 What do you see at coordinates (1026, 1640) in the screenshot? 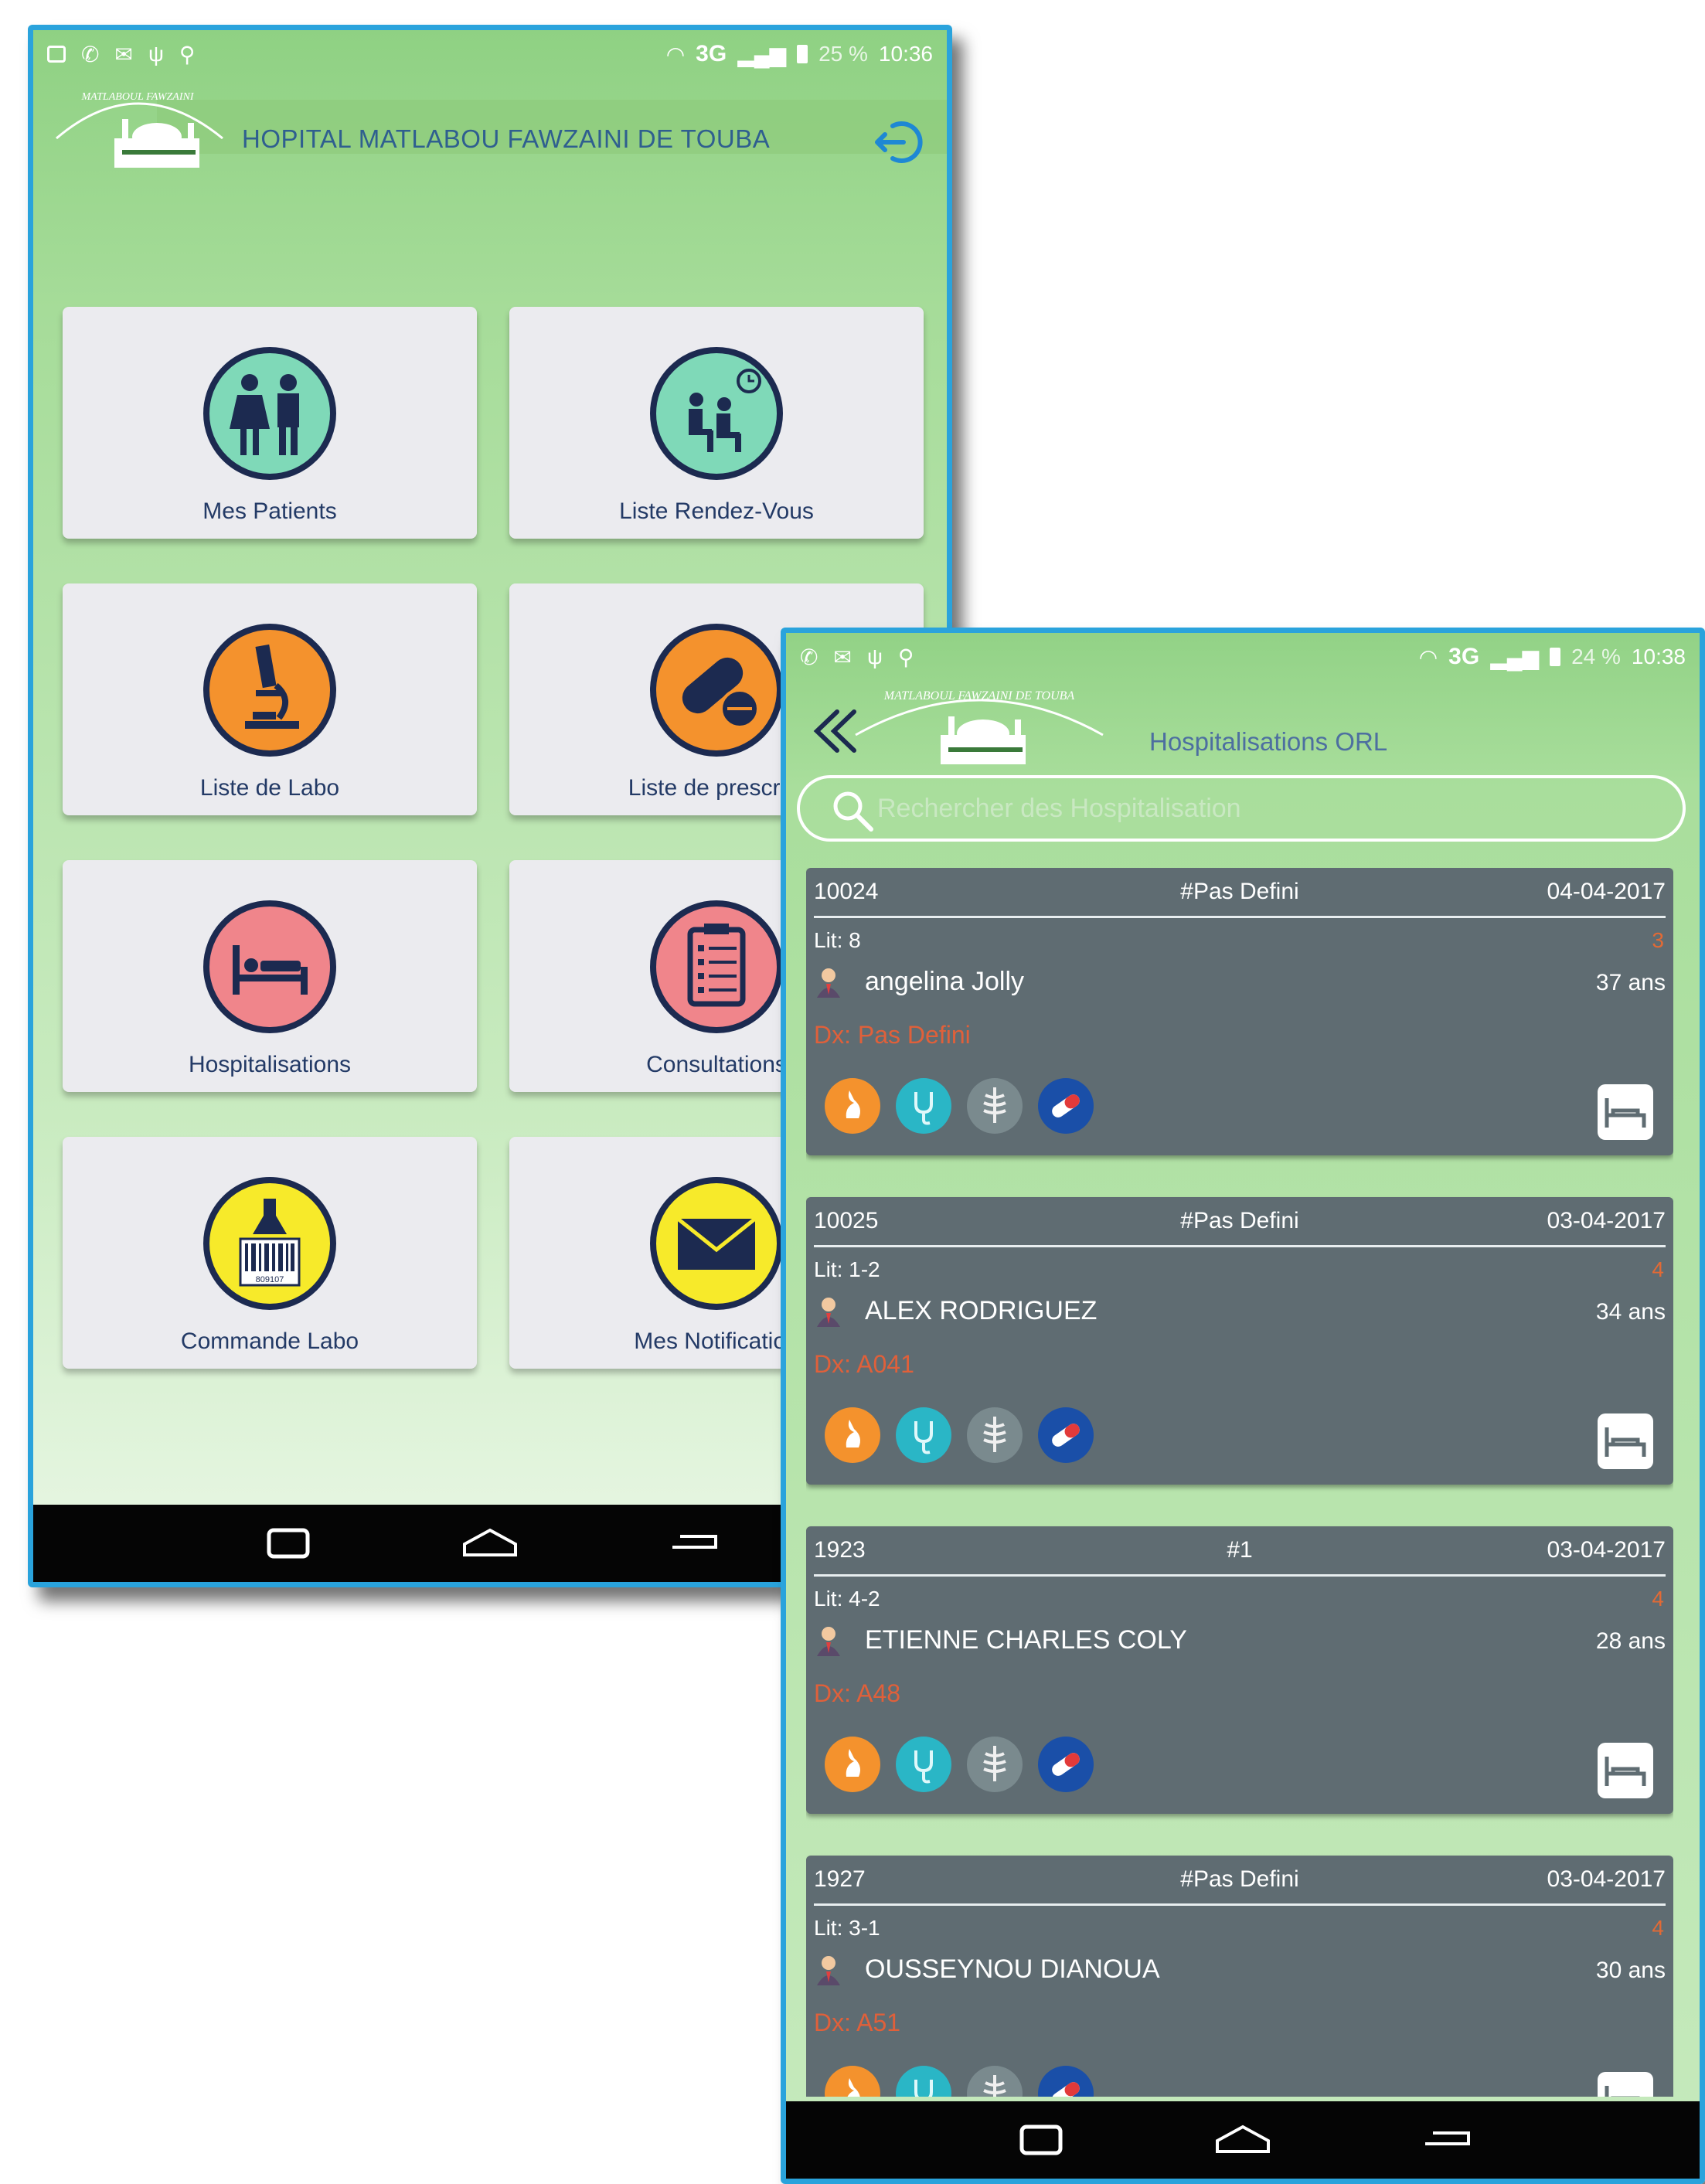
I see `patient-name: ETIENNE CHARLES COLY` at bounding box center [1026, 1640].